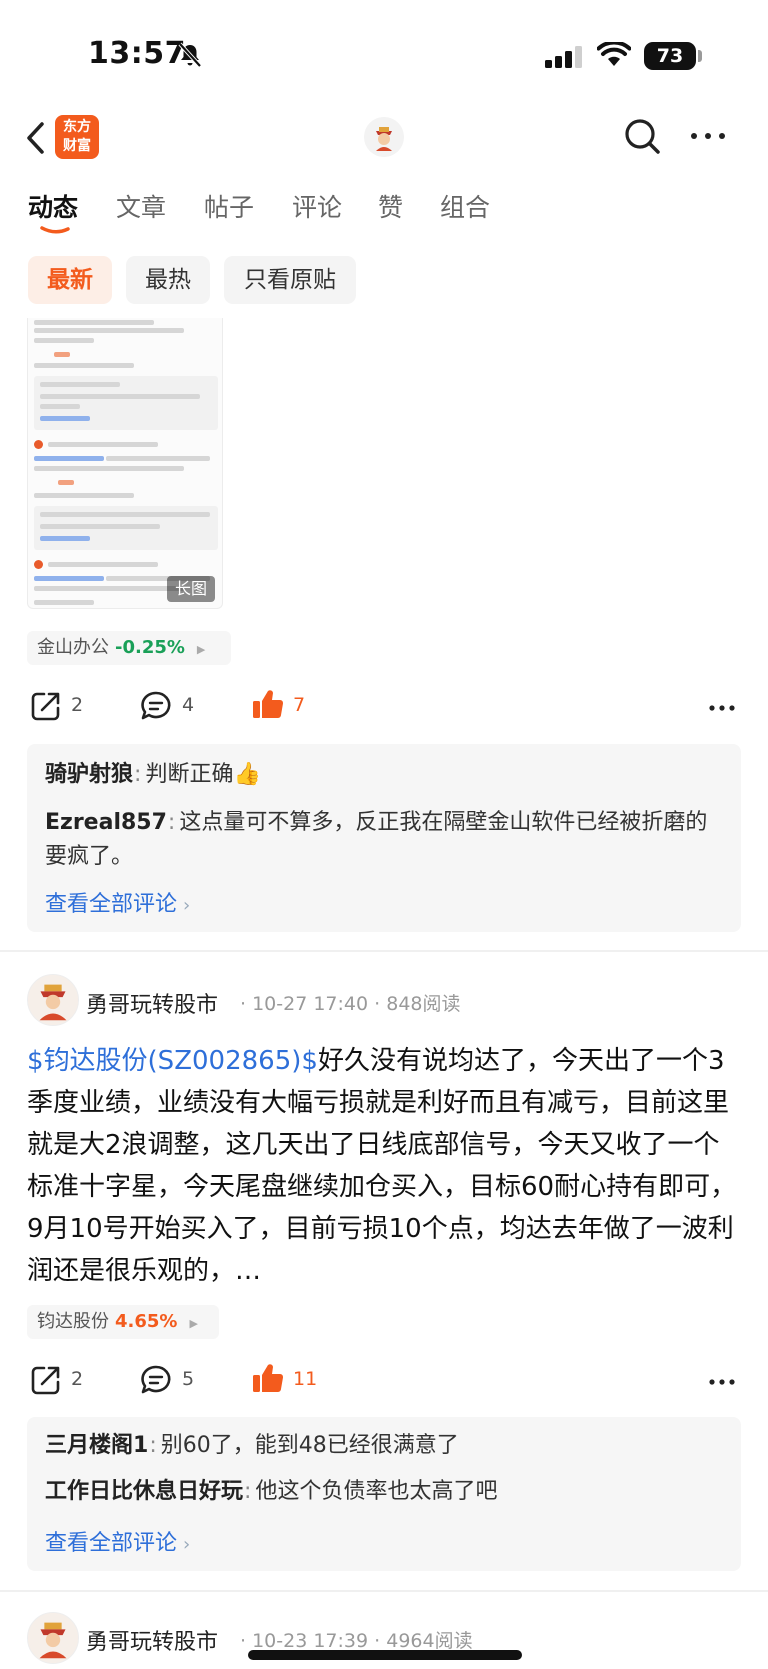 The image size is (768, 1669). What do you see at coordinates (309, 1445) in the screenshot?
I see `comment-text: 别60了，能到48已经很满意了` at bounding box center [309, 1445].